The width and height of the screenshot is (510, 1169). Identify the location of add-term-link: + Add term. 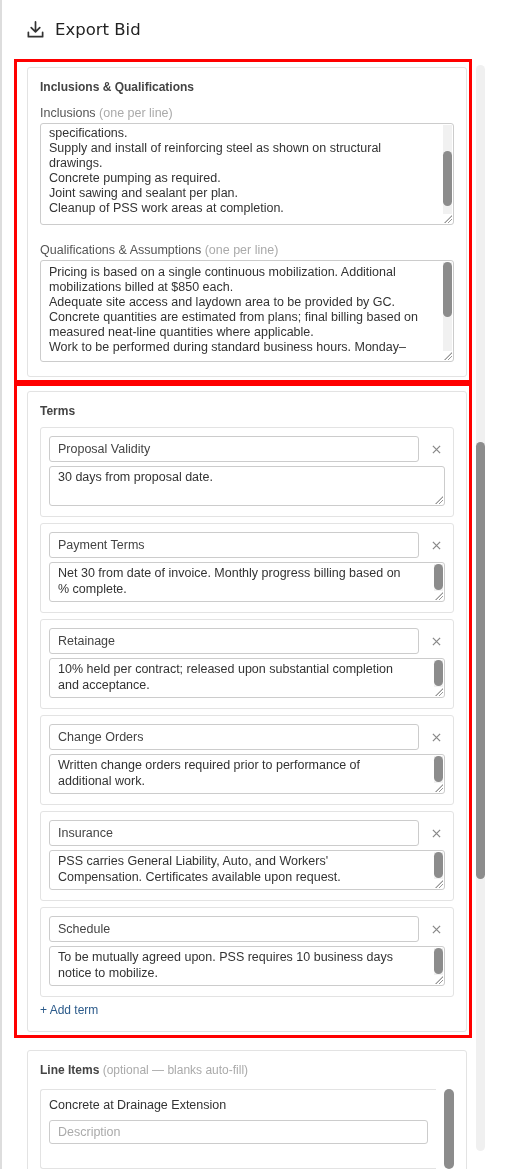
(247, 1010).